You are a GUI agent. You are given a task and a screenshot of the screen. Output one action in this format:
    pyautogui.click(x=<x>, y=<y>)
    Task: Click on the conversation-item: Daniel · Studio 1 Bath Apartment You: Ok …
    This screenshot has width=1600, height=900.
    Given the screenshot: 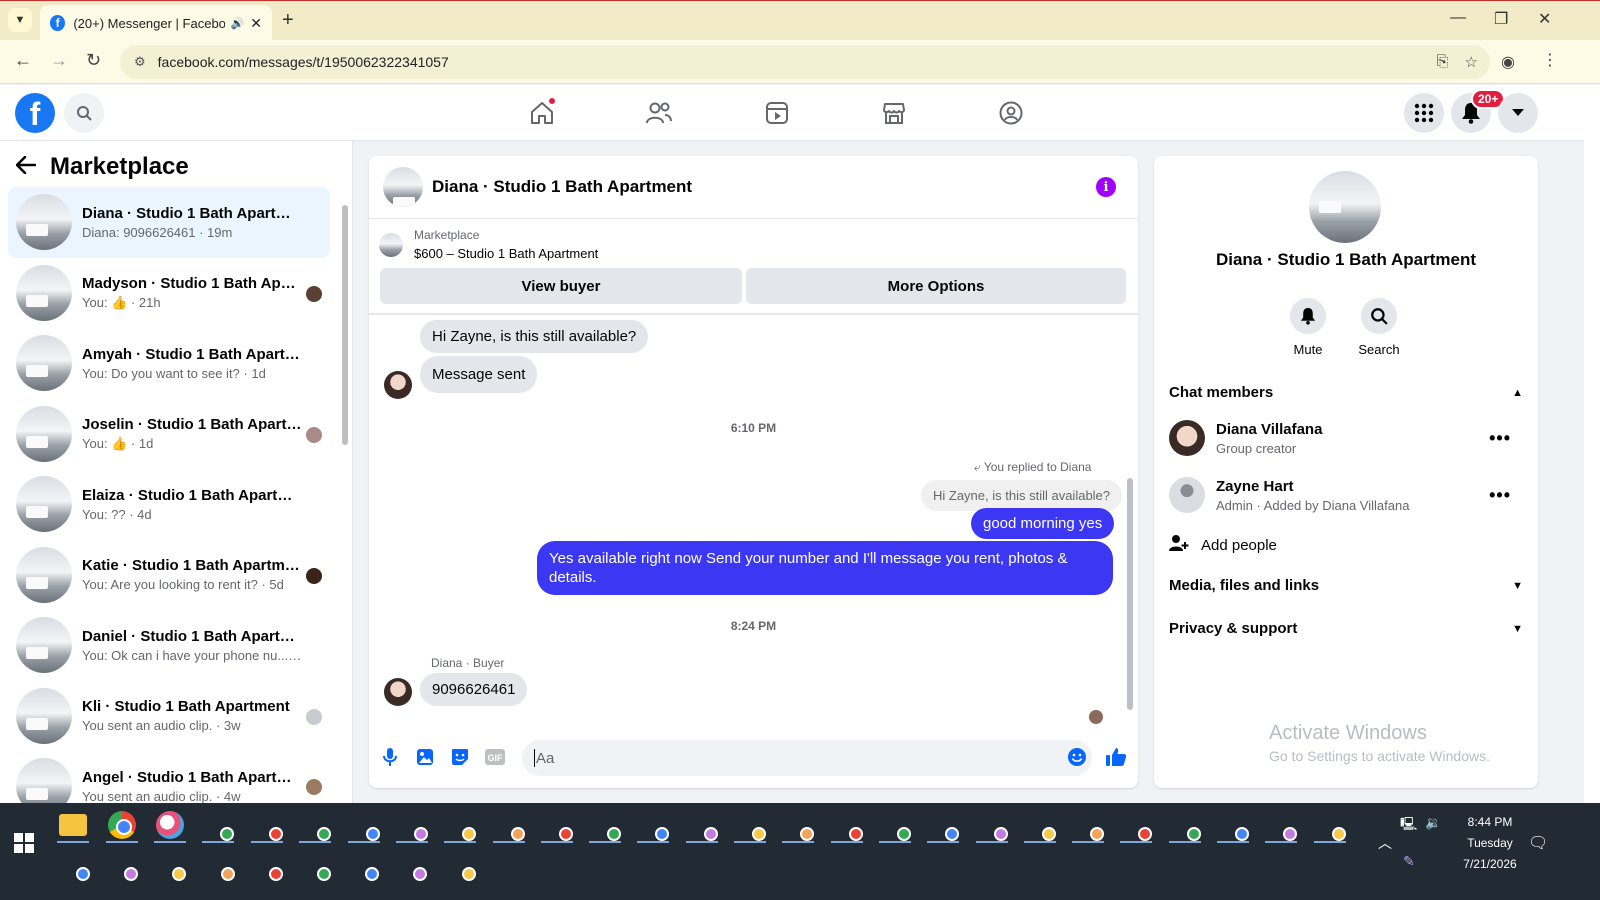 What is the action you would take?
    pyautogui.click(x=169, y=645)
    